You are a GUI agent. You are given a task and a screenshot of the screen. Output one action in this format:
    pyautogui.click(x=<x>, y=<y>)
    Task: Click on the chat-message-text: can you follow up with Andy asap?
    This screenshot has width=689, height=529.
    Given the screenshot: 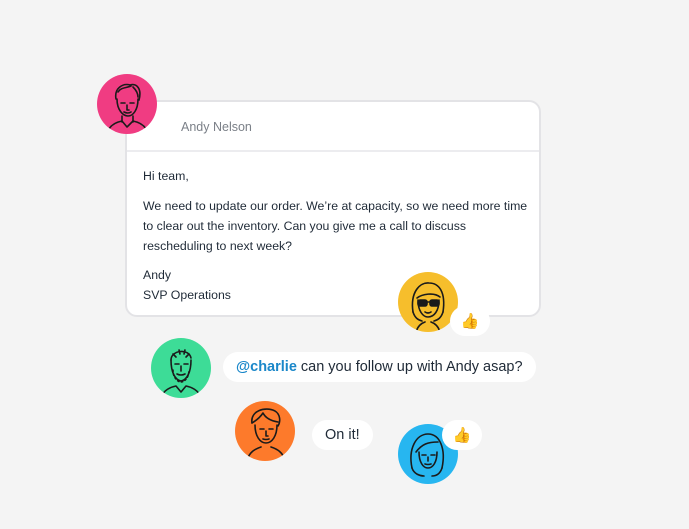 What is the action you would take?
    pyautogui.click(x=411, y=367)
    